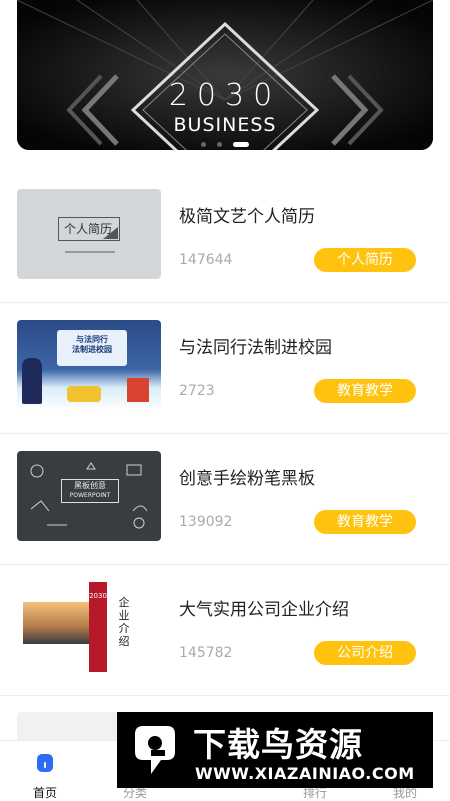 The height and width of the screenshot is (801, 450). I want to click on thumbnail-company-intro: 2030 企业介绍, so click(89, 627).